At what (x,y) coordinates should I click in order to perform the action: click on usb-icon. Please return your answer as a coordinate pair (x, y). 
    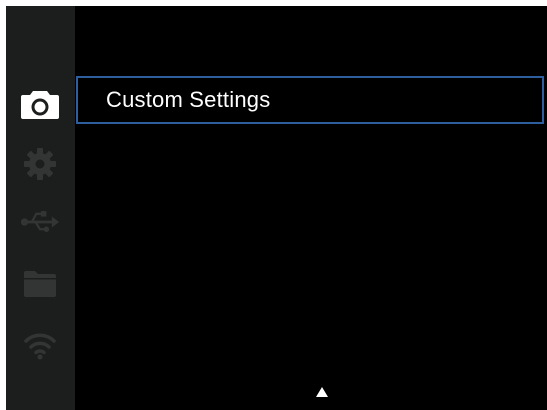
    Looking at the image, I should click on (40, 222).